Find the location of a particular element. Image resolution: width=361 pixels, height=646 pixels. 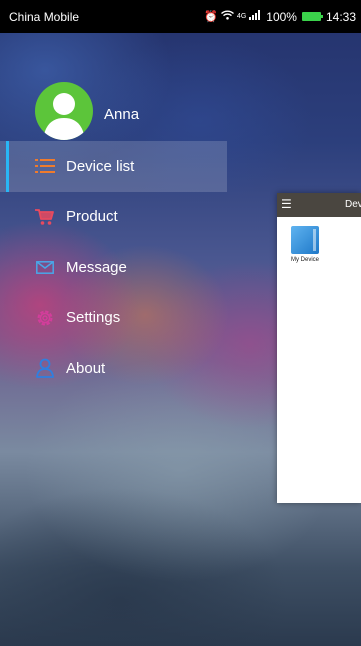

user-profile: Anna is located at coordinates (87, 111).